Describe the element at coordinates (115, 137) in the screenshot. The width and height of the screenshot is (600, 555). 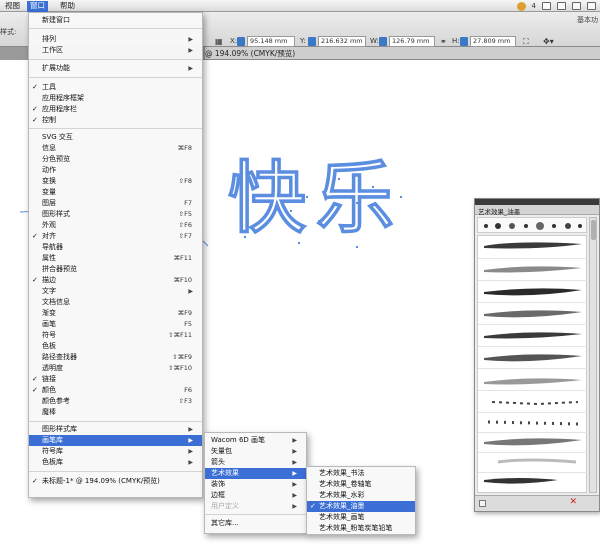
I see `menu-item-svg-interactivity: SVG 交互` at that location.